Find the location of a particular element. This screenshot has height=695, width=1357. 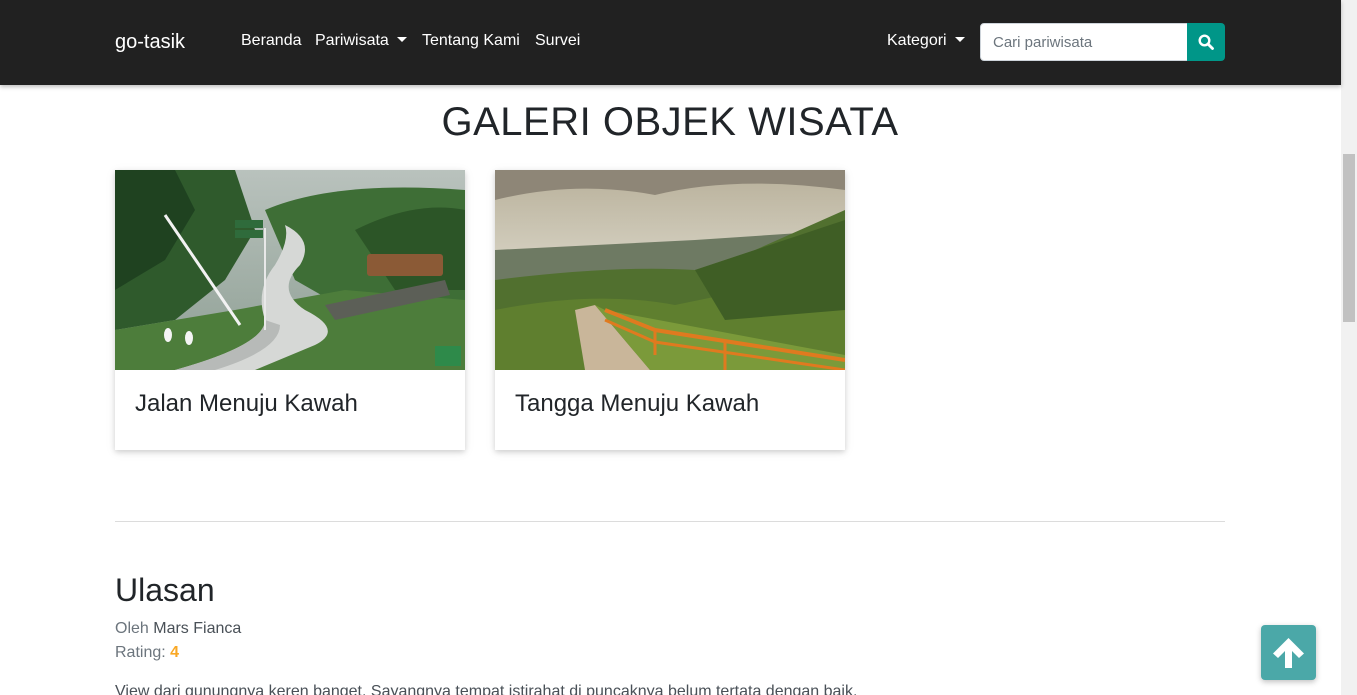

nav-dropdown-kategori: Kategori is located at coordinates (926, 41).